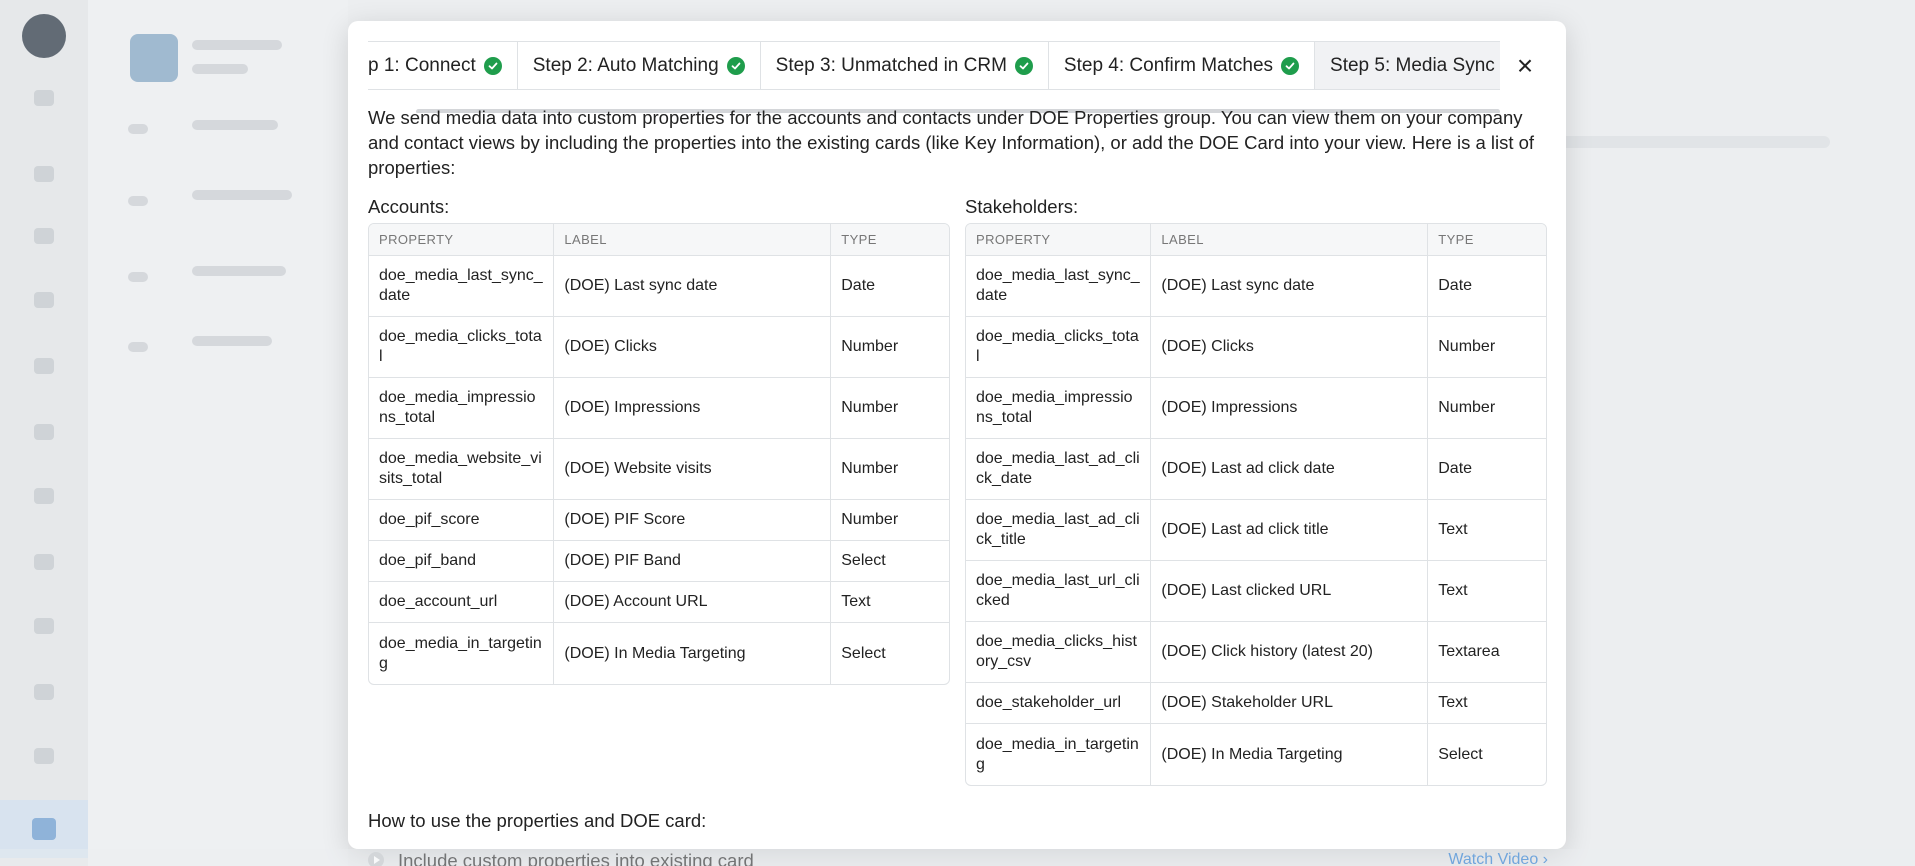  Describe the element at coordinates (1525, 66) in the screenshot. I see `close-icon: ×` at that location.